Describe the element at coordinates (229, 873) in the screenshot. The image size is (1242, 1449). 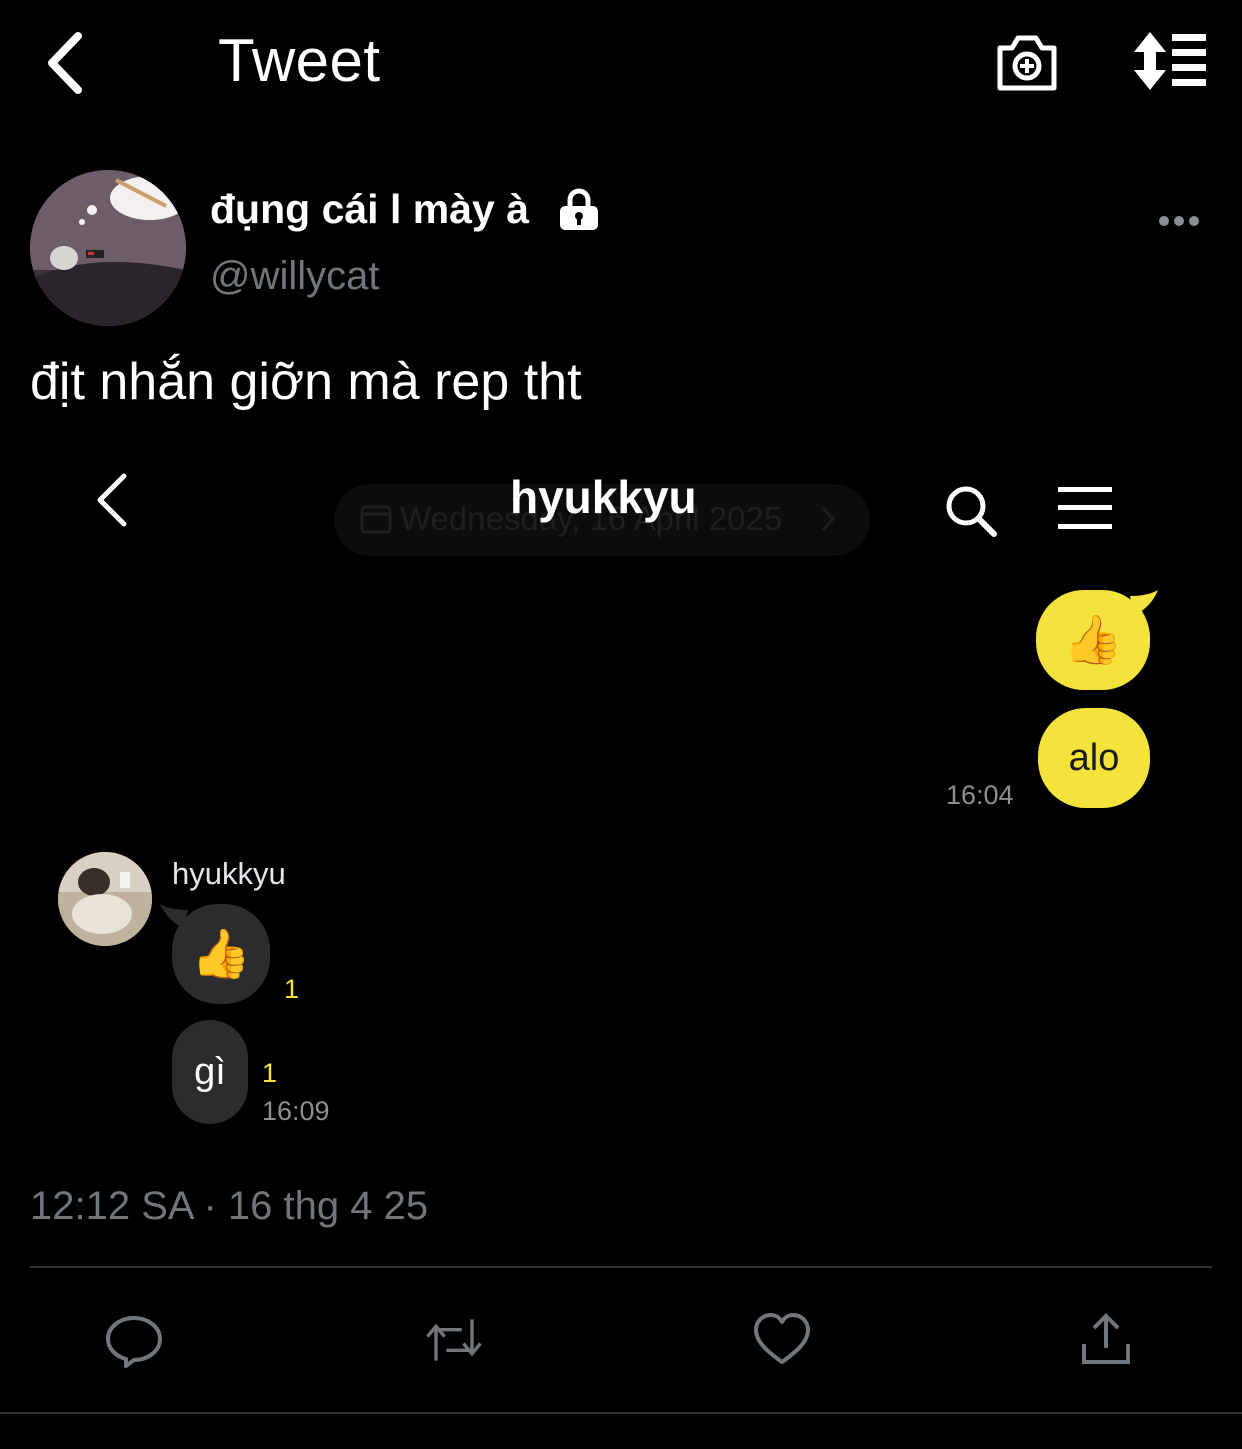
I see `sender-name: hyukkyu` at that location.